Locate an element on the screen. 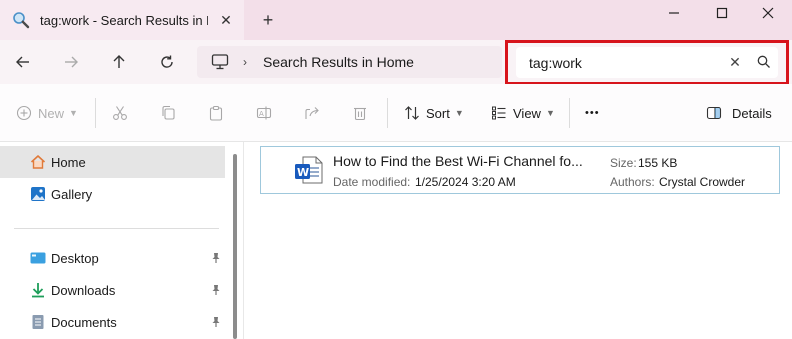 The height and width of the screenshot is (339, 792). copy-icon is located at coordinates (168, 112).